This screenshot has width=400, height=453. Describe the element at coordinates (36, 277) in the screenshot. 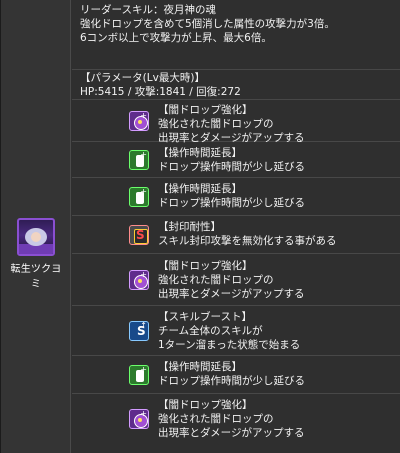

I see `character-name: 転生ツクヨミ` at that location.